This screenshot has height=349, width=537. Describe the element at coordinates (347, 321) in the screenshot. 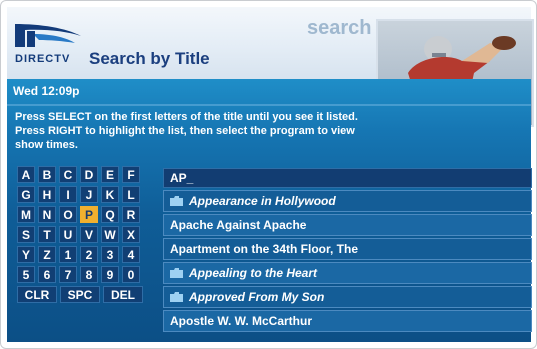

I see `result-row: Apostle W. W. McCarthur` at that location.